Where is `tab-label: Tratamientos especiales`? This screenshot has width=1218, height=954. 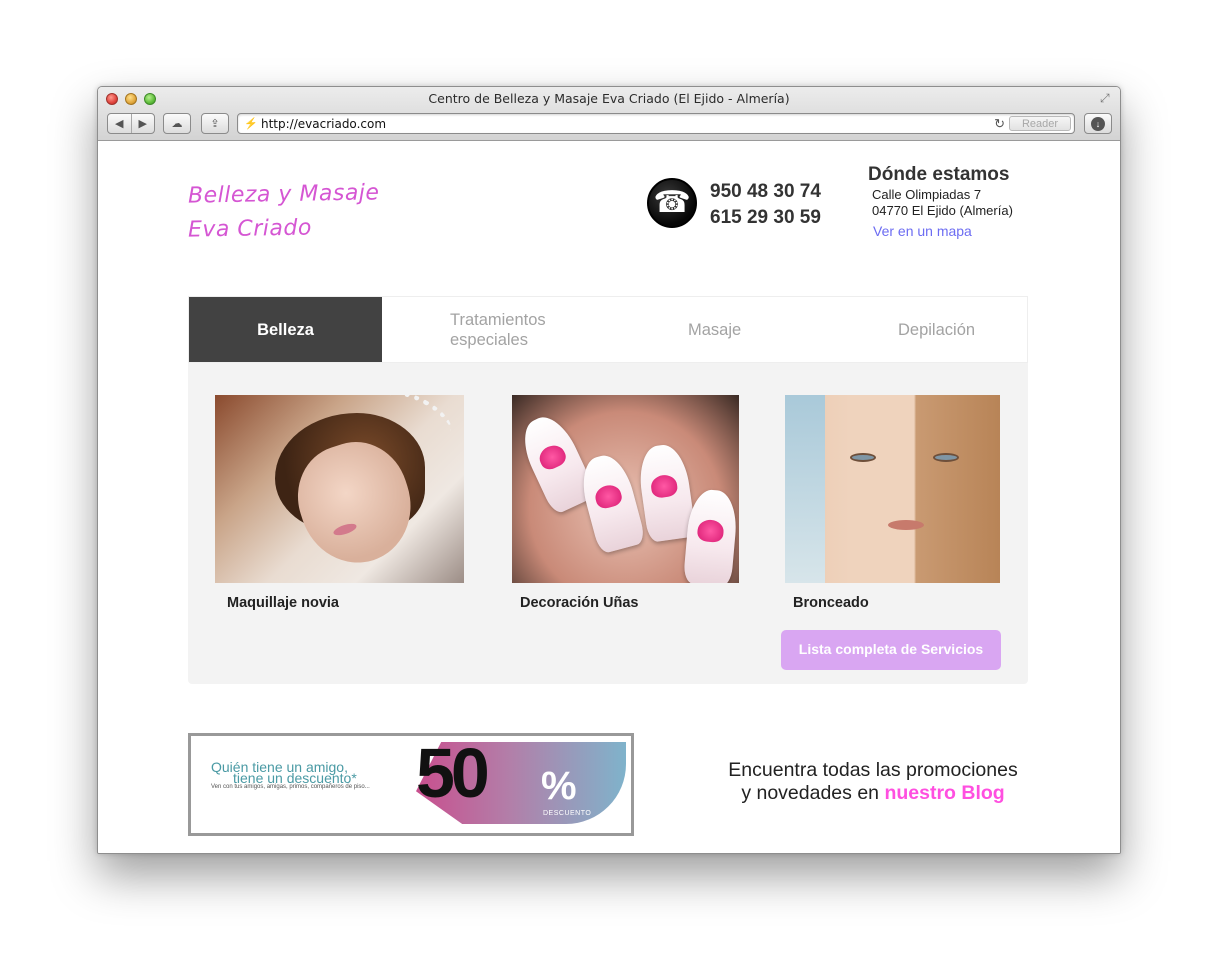 tab-label: Tratamientos especiales is located at coordinates (498, 329).